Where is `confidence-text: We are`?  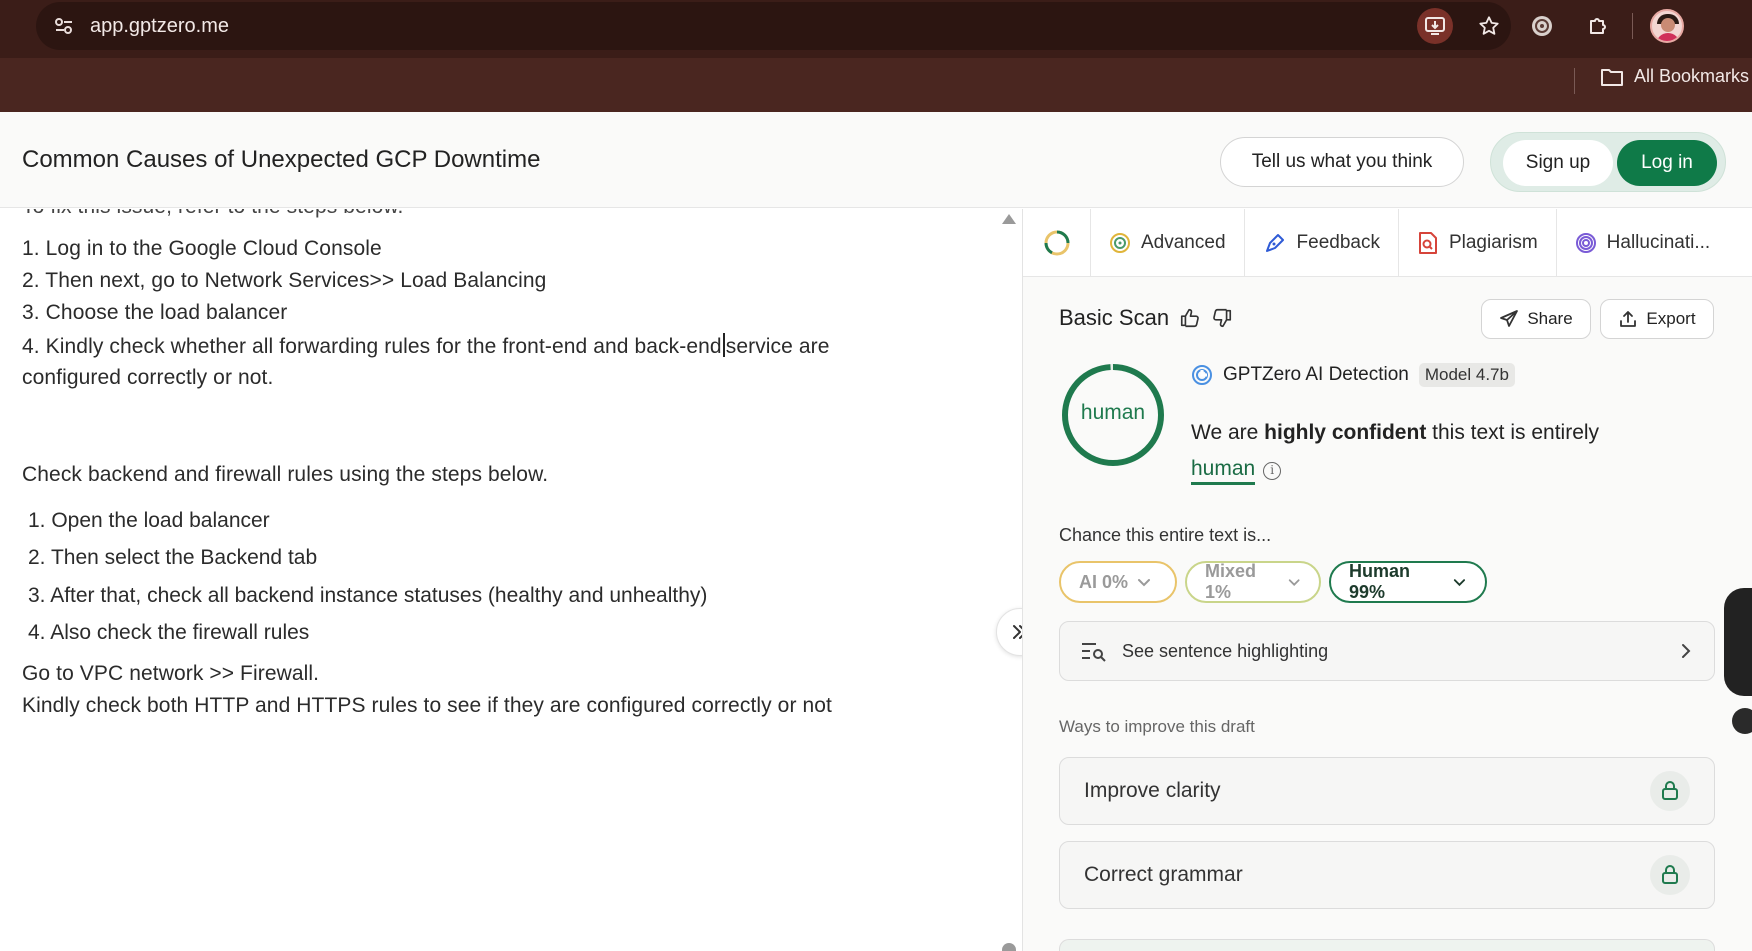
confidence-text: We are is located at coordinates (1228, 432).